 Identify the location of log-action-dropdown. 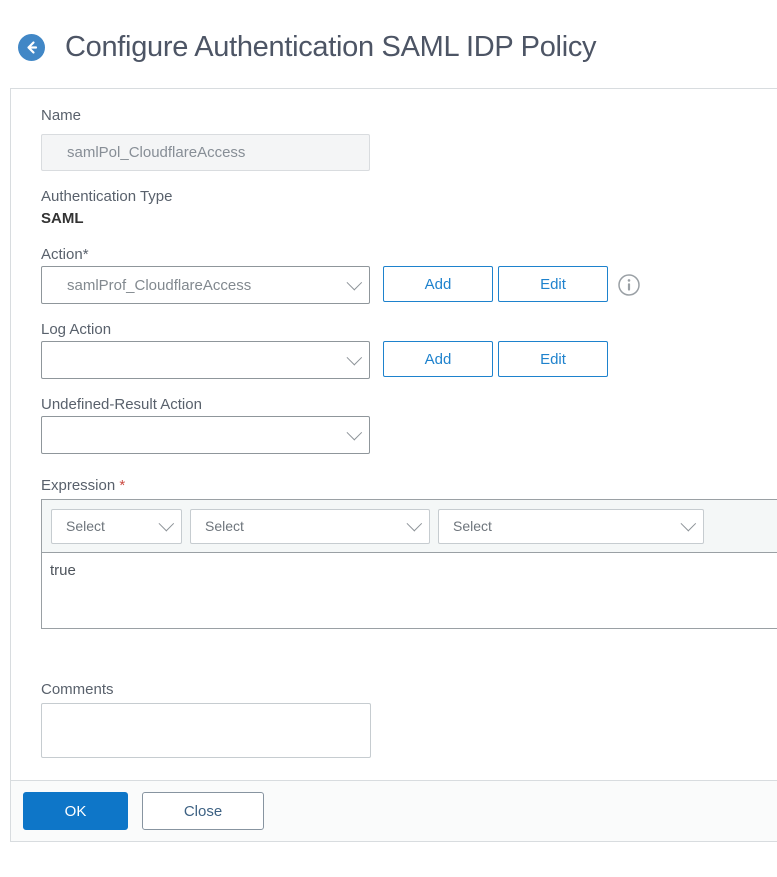
(205, 360).